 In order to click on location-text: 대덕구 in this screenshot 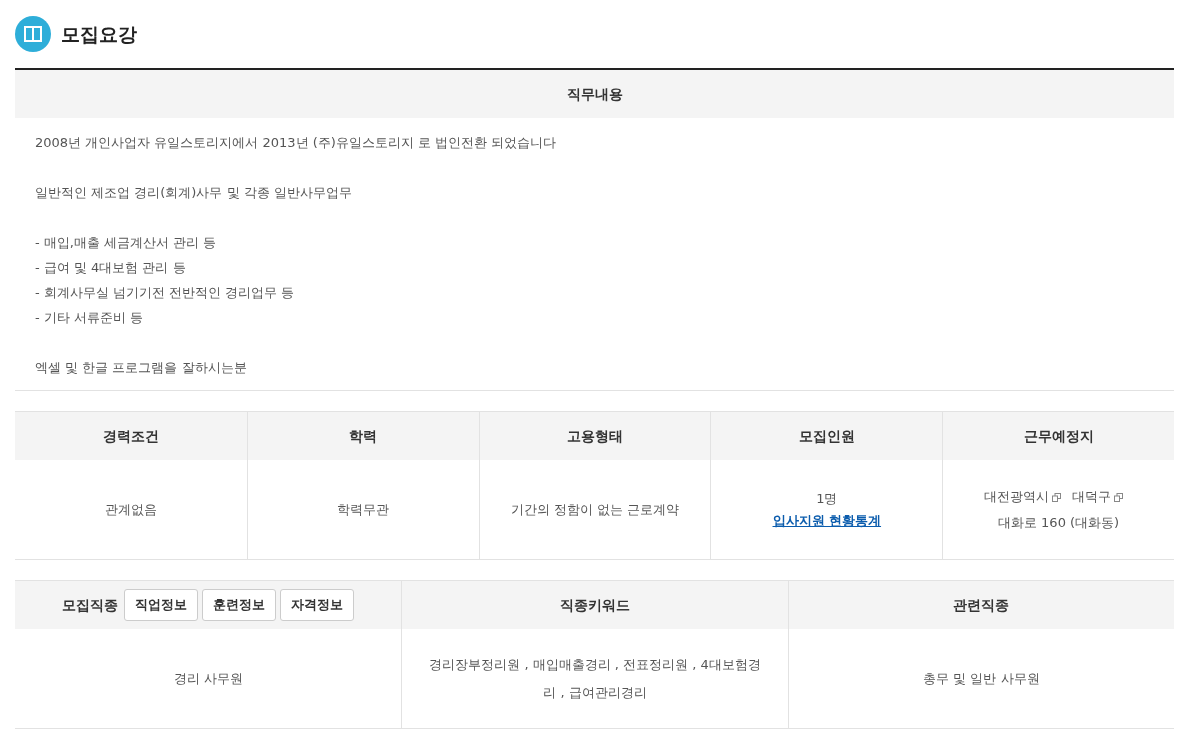, I will do `click(1091, 496)`.